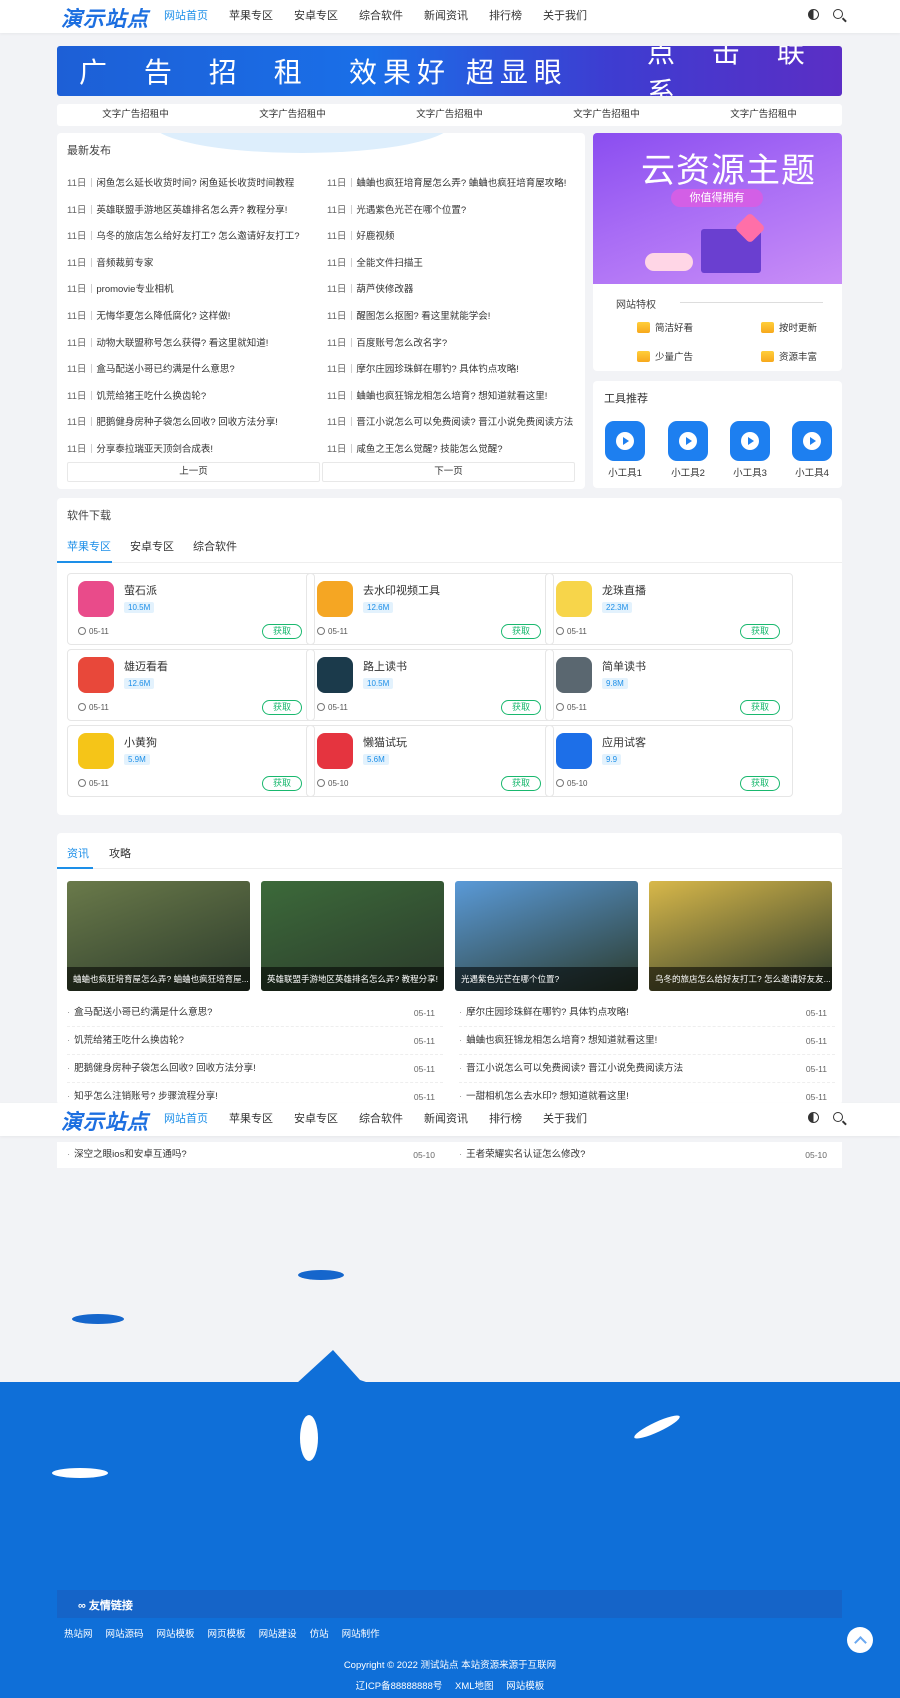  I want to click on list-item: 11日 晋江小说怎么可以免费阅读? 晋江小说免费阅读方法, so click(450, 427).